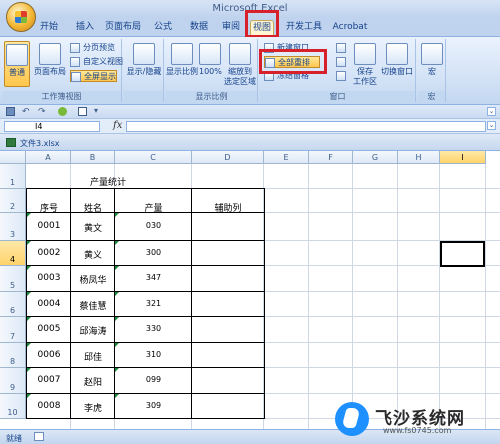 This screenshot has width=500, height=444. I want to click on redo-icon: ↷, so click(42, 112).